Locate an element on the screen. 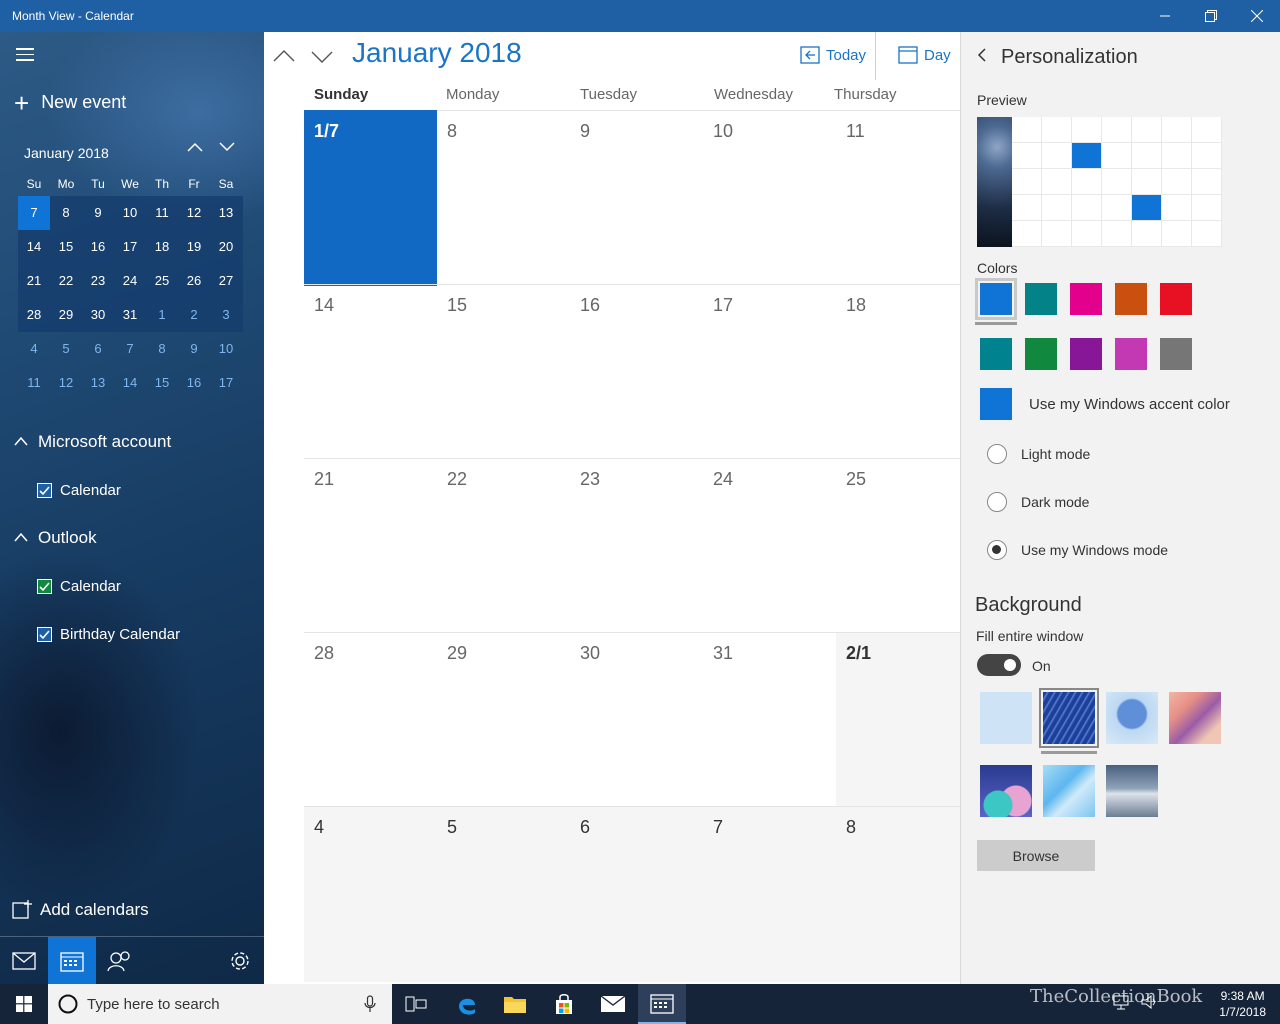 This screenshot has height=1024, width=1280. minimize-button is located at coordinates (1165, 16).